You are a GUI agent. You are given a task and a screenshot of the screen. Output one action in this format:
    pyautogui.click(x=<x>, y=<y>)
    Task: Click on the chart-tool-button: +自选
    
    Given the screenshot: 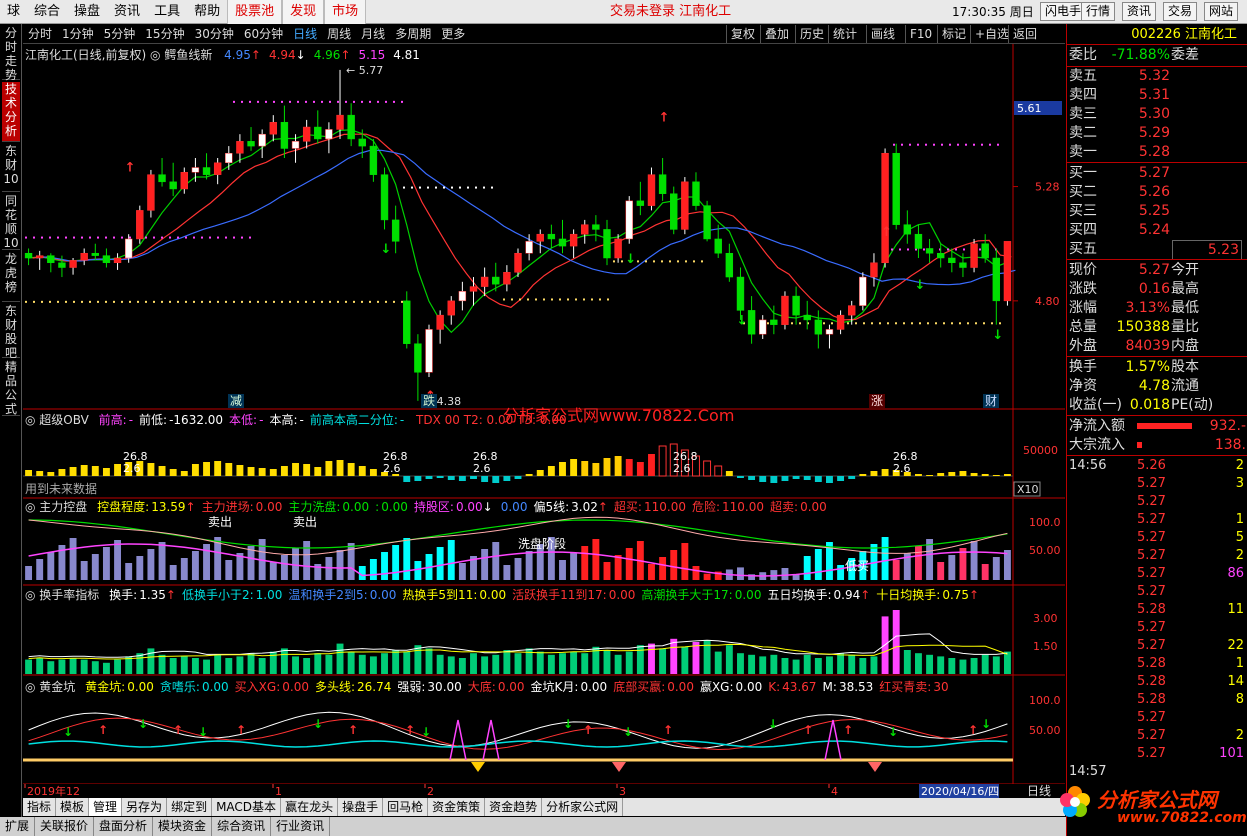 What is the action you would take?
    pyautogui.click(x=991, y=34)
    